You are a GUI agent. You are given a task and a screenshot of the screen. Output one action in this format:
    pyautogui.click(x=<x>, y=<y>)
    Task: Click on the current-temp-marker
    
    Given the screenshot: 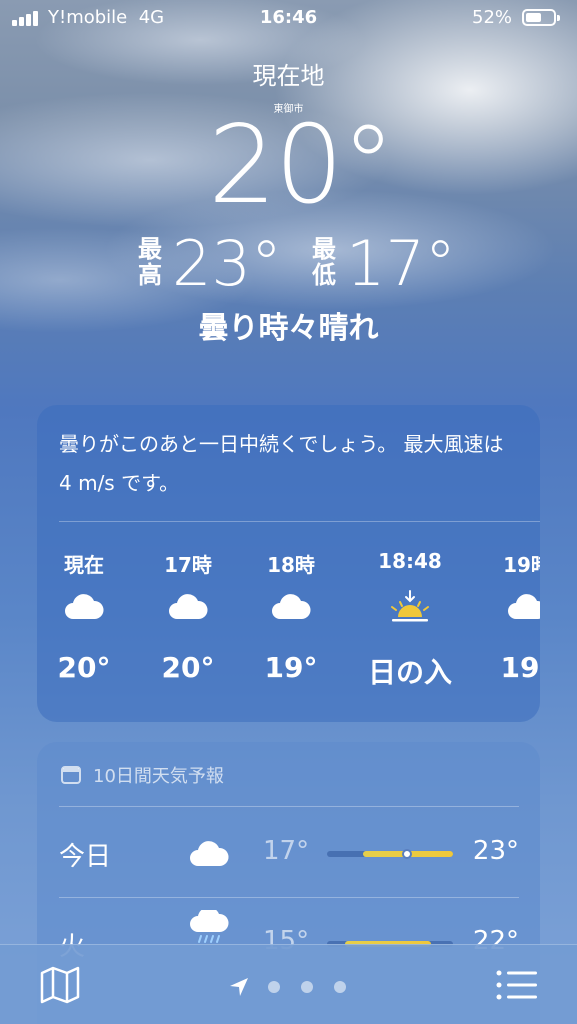 What is the action you would take?
    pyautogui.click(x=407, y=854)
    